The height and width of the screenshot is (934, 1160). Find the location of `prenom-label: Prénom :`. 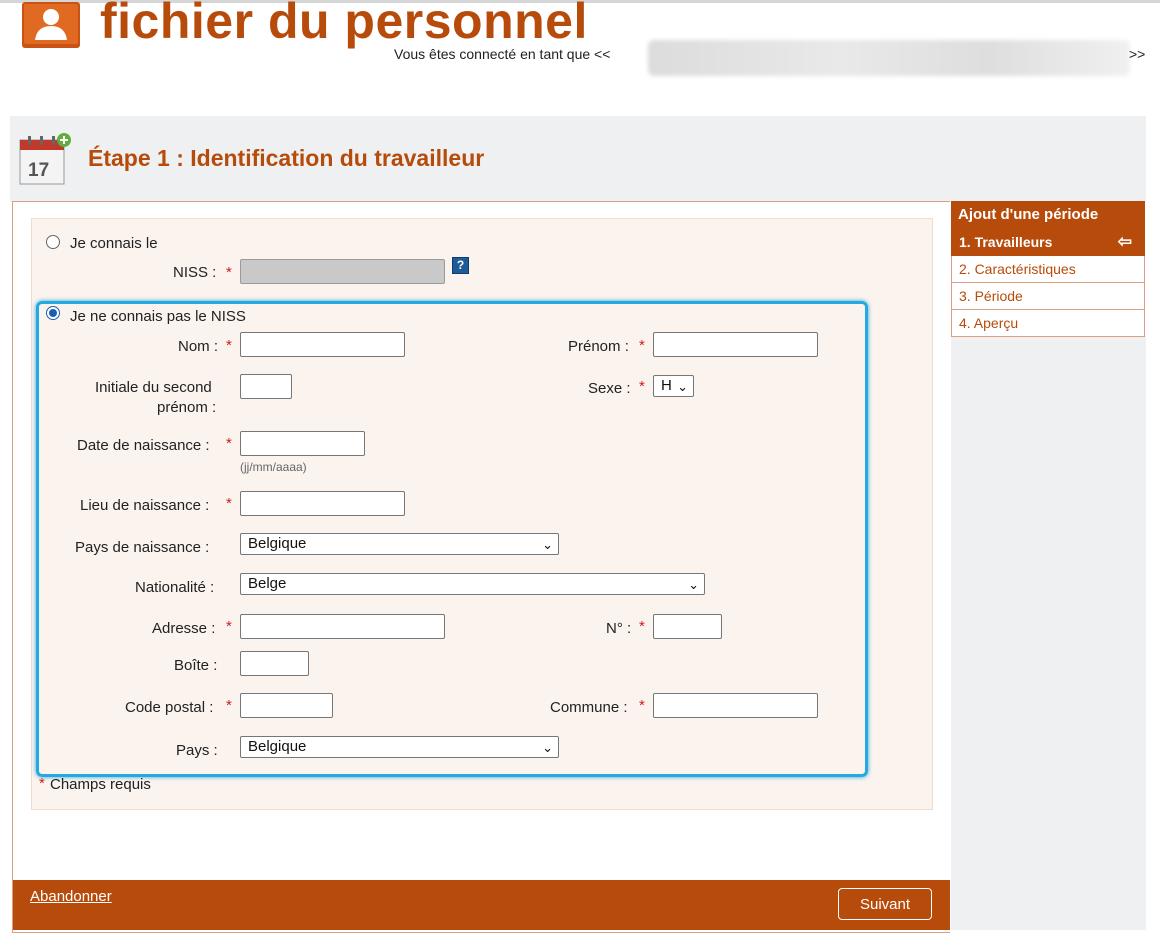

prenom-label: Prénom : is located at coordinates (598, 346).